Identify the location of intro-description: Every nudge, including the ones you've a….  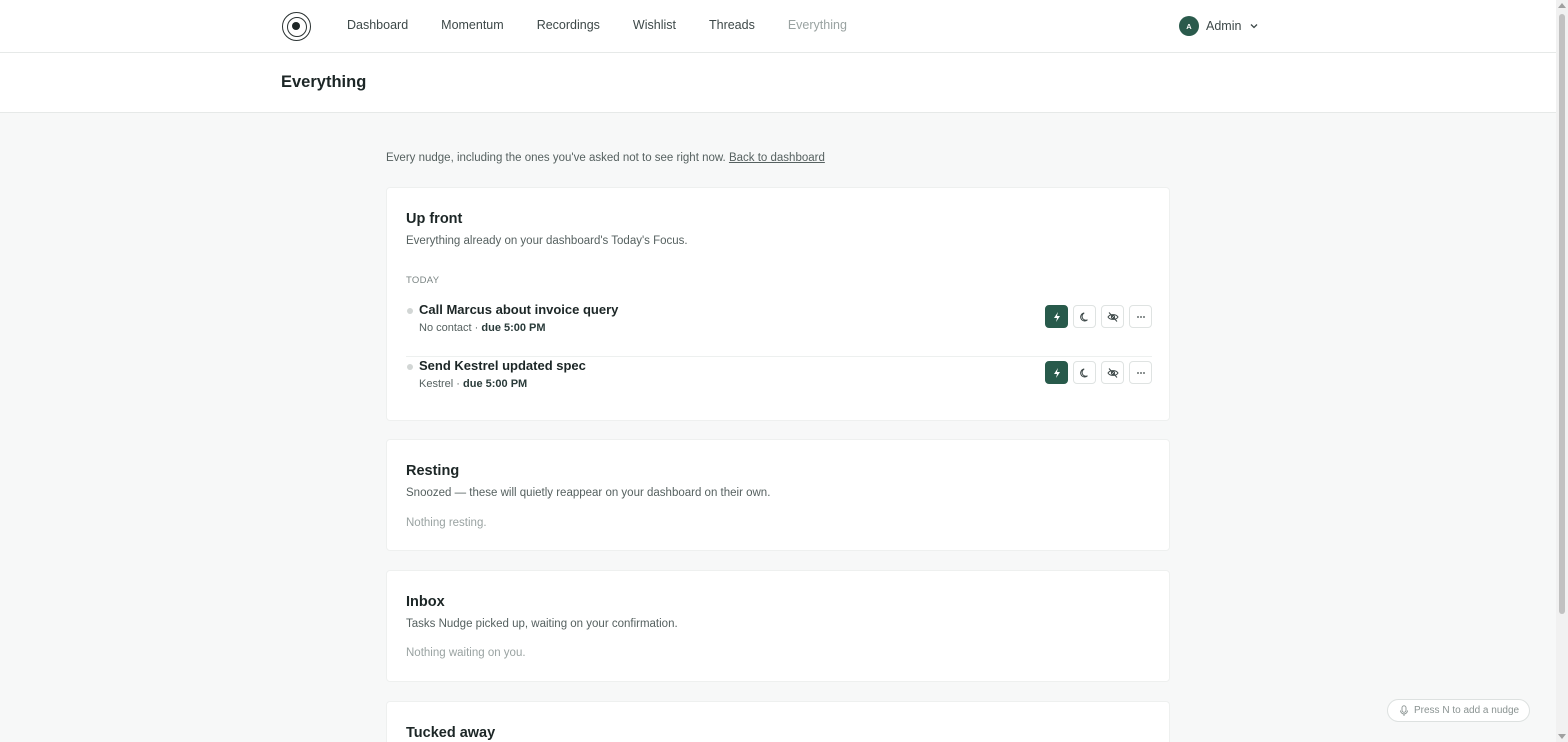
(556, 158).